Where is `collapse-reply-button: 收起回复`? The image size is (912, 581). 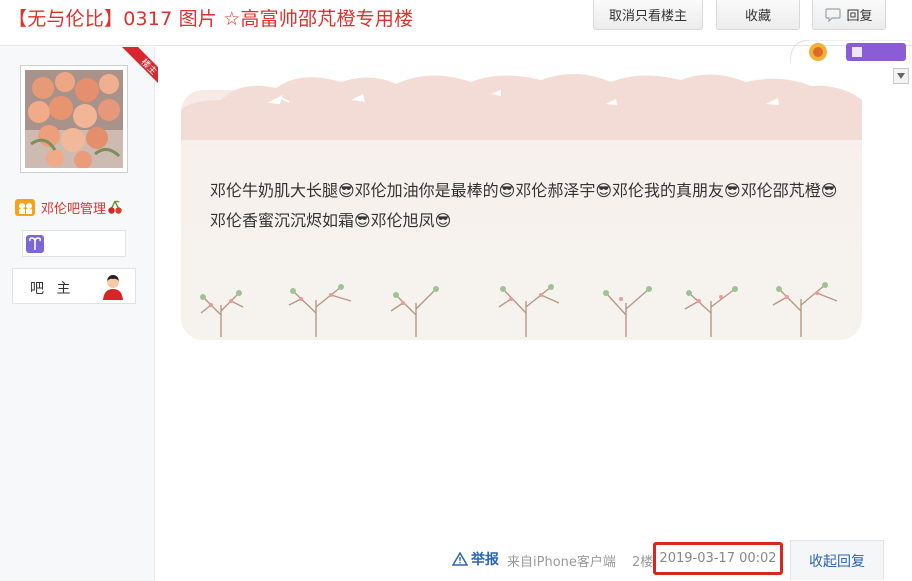
collapse-reply-button: 收起回复 is located at coordinates (837, 560).